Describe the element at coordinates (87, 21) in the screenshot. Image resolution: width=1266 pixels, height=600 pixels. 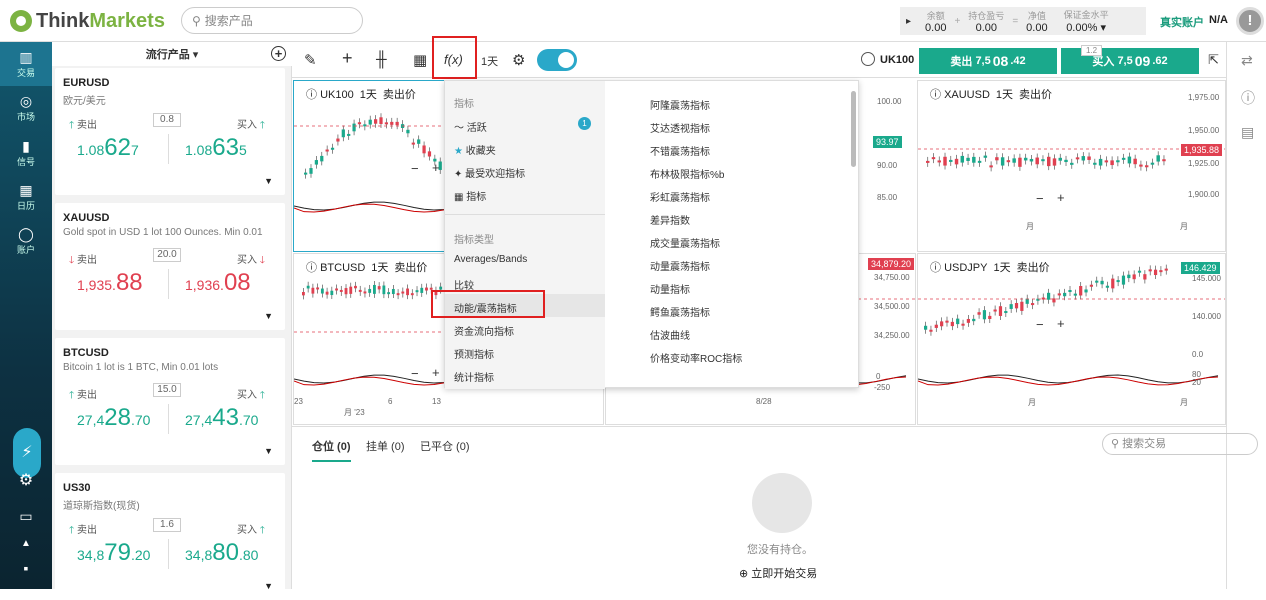
I see `logo: ThinkMarkets` at that location.